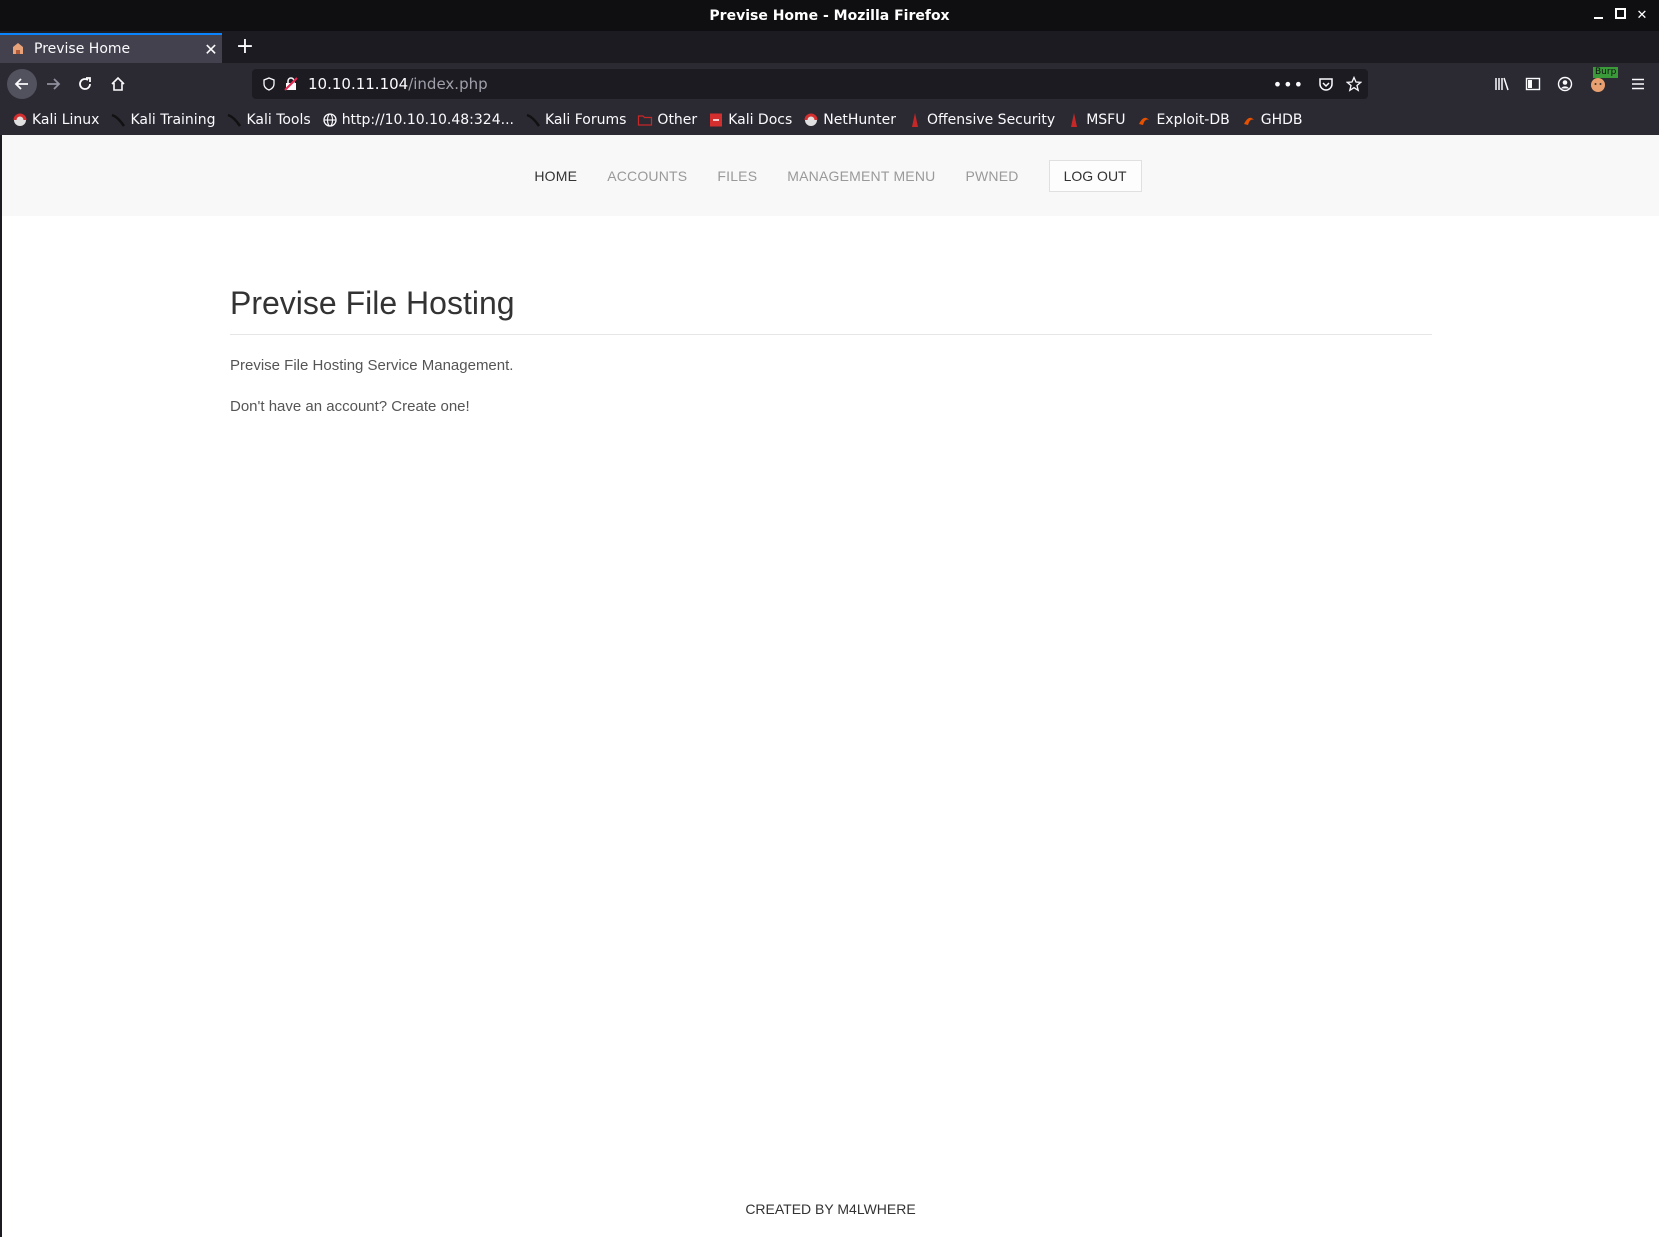 This screenshot has height=1237, width=1659. Describe the element at coordinates (358, 84) in the screenshot. I see `url-host: 10.10.11.104` at that location.